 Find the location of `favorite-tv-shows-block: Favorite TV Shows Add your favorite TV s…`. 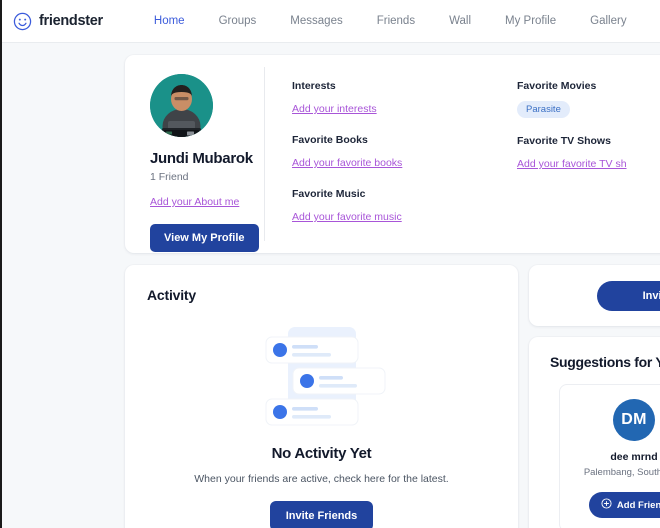

favorite-tv-shows-block: Favorite TV Shows Add your favorite TV s… is located at coordinates (588, 153).